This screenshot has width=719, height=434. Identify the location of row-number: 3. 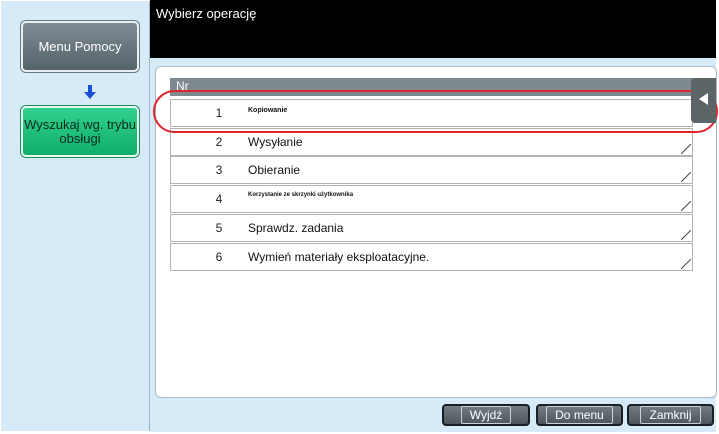
(219, 170).